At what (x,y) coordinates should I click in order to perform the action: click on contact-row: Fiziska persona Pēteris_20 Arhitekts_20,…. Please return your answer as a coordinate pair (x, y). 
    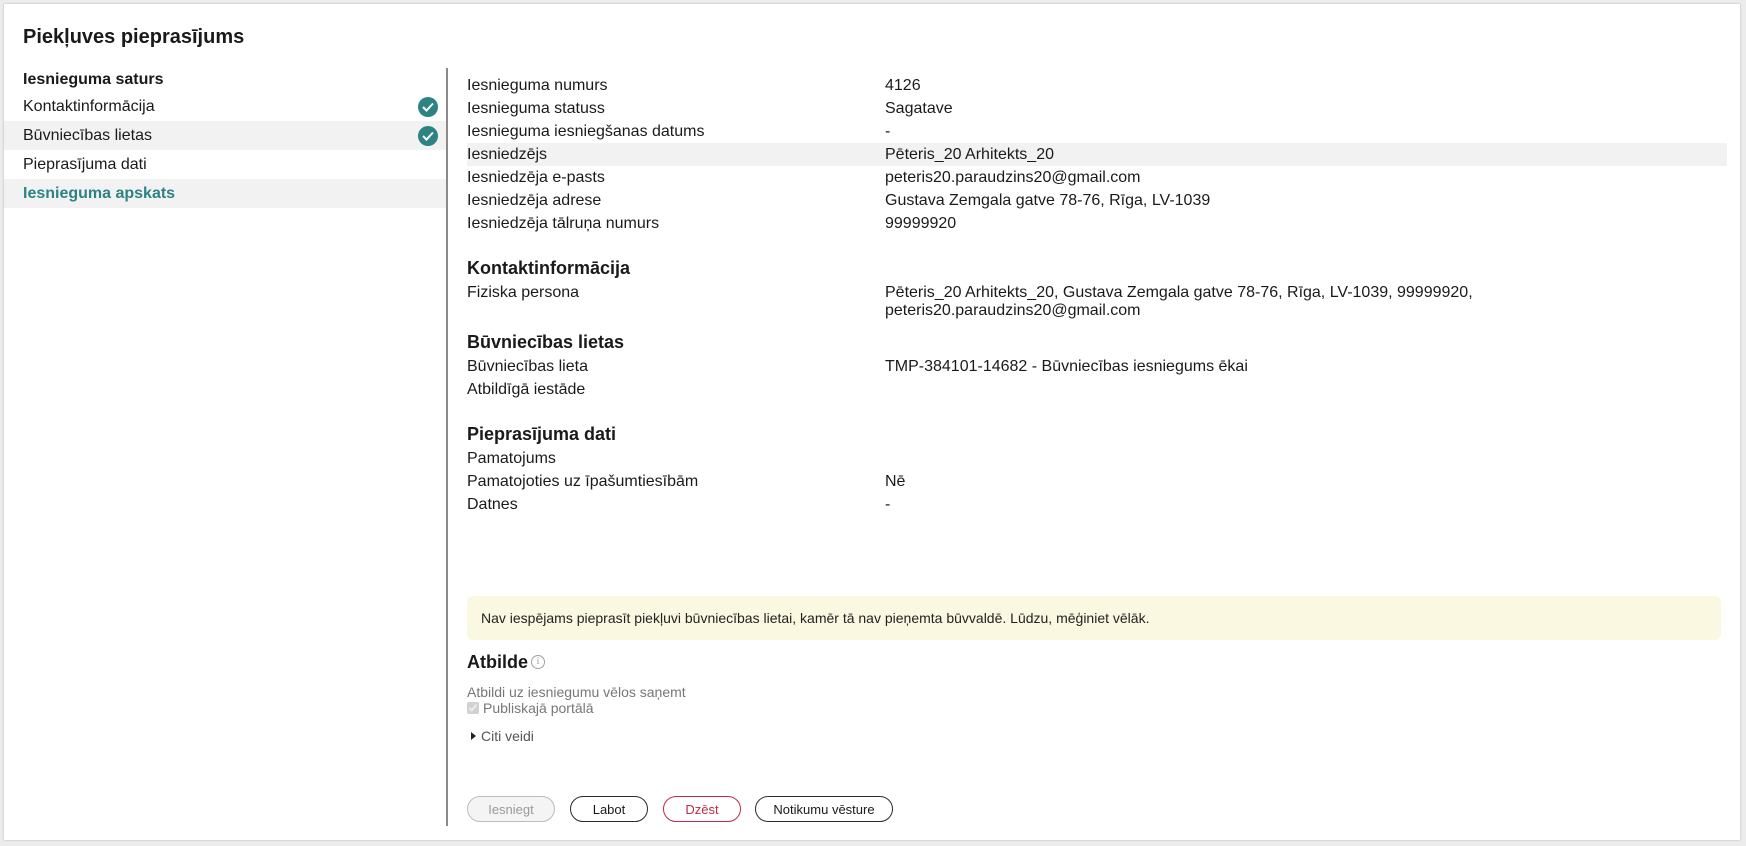
    Looking at the image, I should click on (1097, 300).